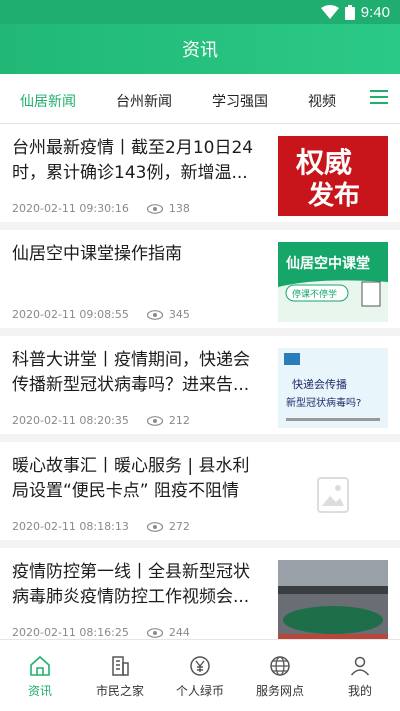  What do you see at coordinates (333, 600) in the screenshot?
I see `news-thumbnail` at bounding box center [333, 600].